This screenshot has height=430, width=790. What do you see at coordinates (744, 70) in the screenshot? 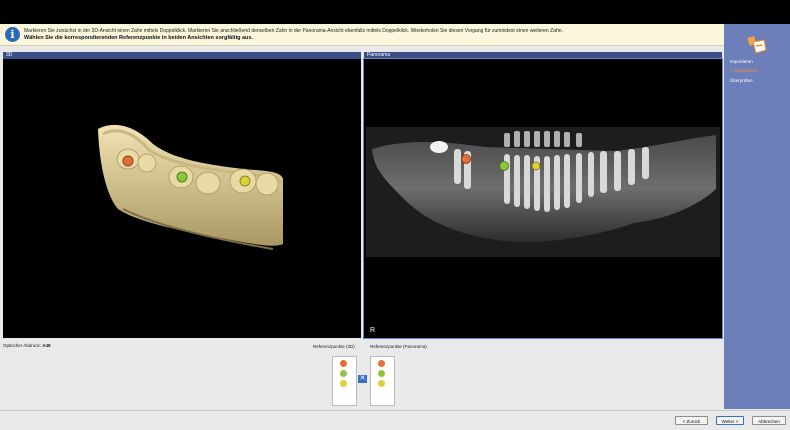
I see `step-register: » Registrieren` at bounding box center [744, 70].